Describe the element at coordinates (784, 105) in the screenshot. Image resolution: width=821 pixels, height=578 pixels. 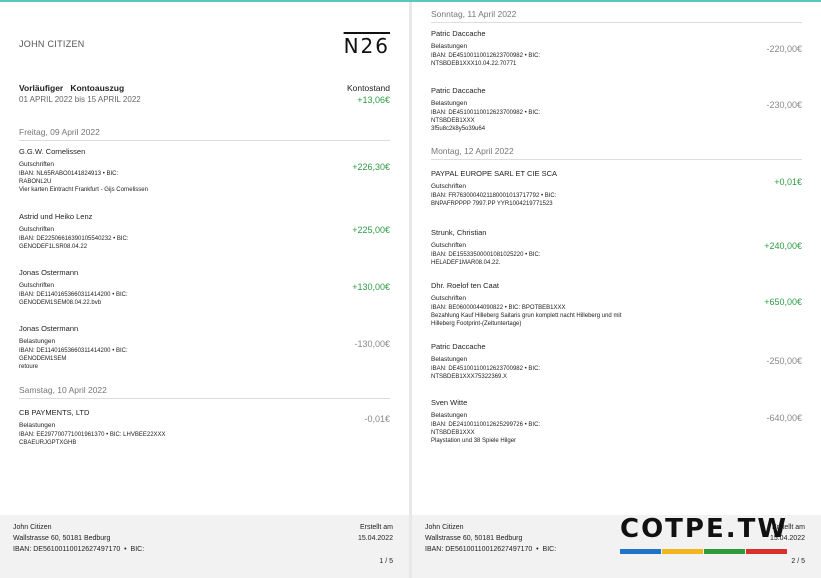
I see `transaction-amount: -230,00€` at that location.